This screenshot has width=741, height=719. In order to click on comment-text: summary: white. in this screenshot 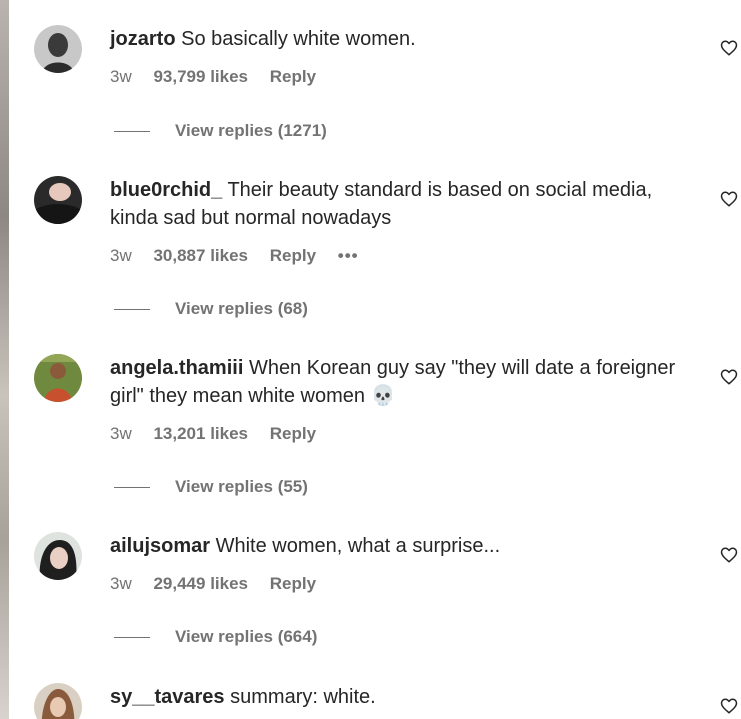, I will do `click(303, 697)`.